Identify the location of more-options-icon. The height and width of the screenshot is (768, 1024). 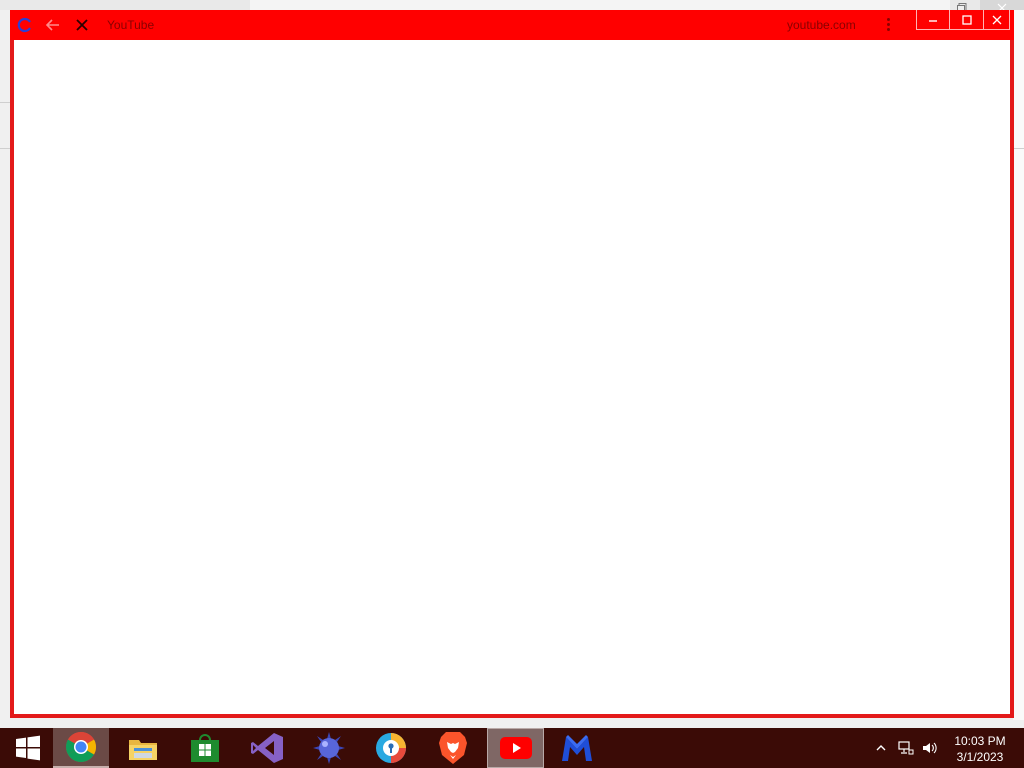
(888, 25).